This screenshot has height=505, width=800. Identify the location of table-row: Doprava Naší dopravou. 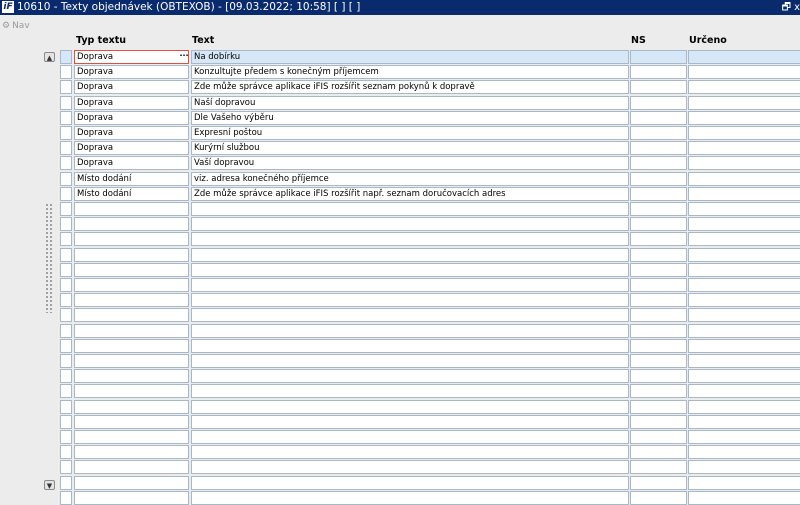
(419, 102).